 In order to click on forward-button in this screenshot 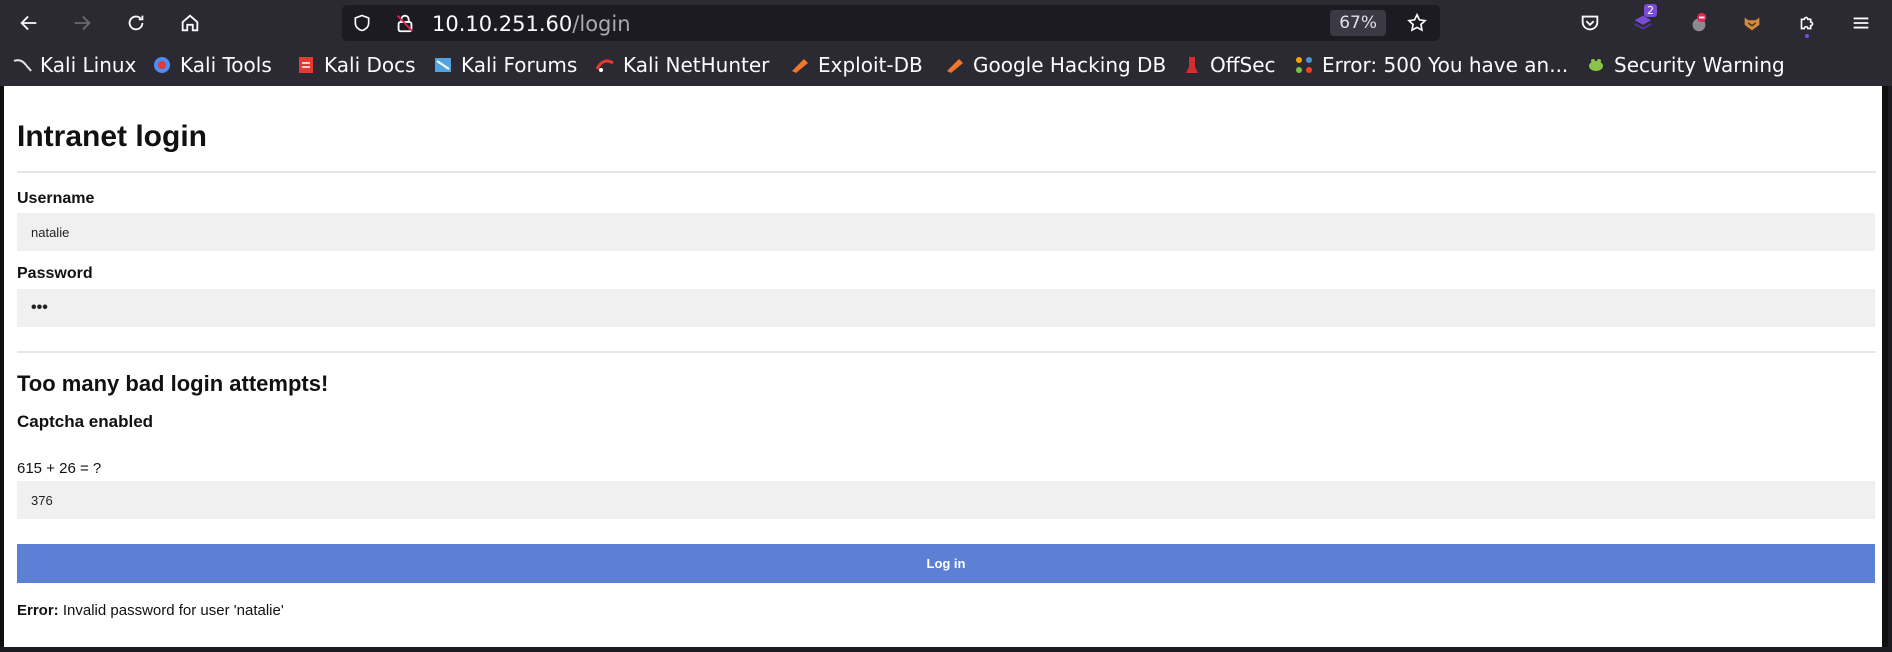, I will do `click(82, 23)`.